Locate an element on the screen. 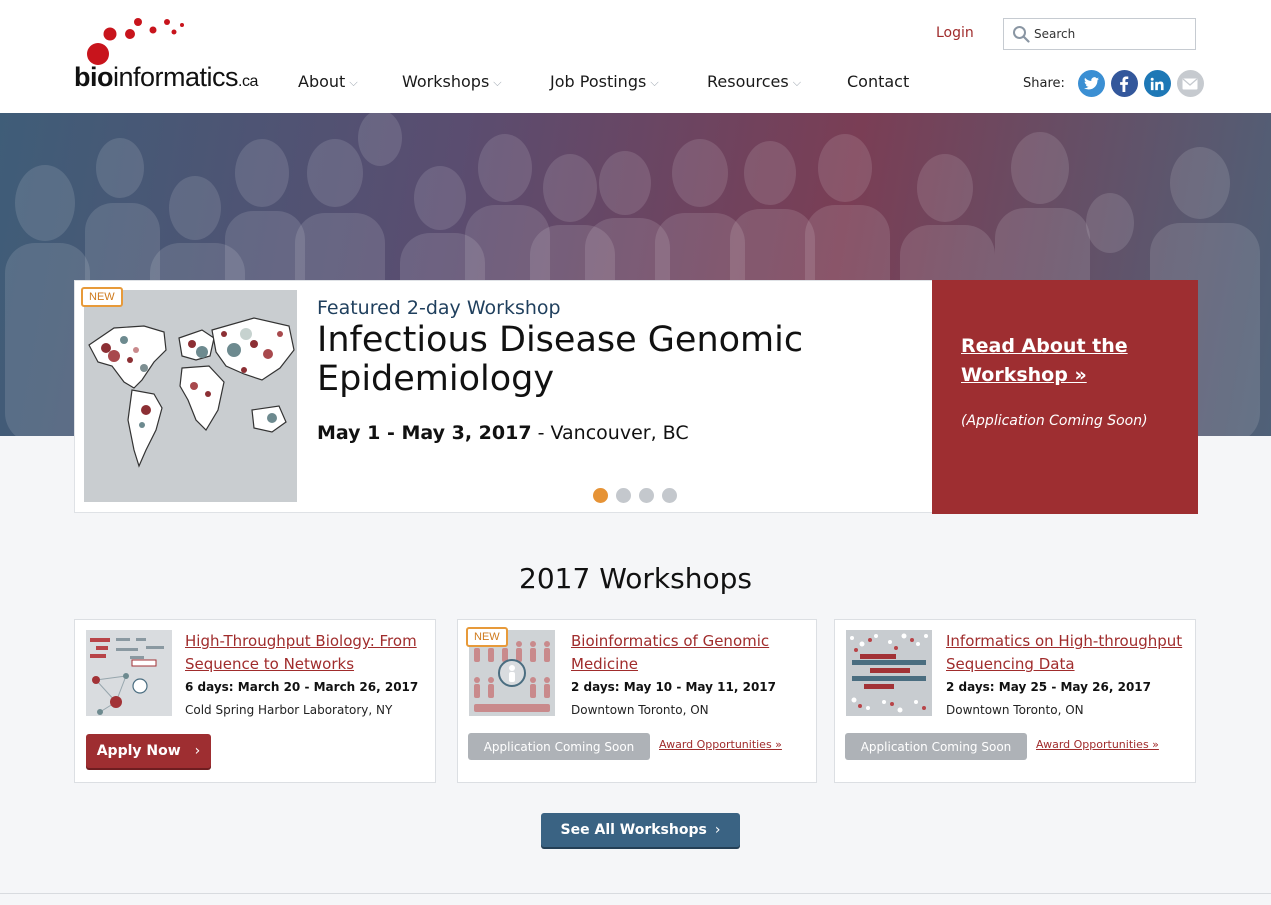 The image size is (1271, 905). search-icon is located at coordinates (1021, 34).